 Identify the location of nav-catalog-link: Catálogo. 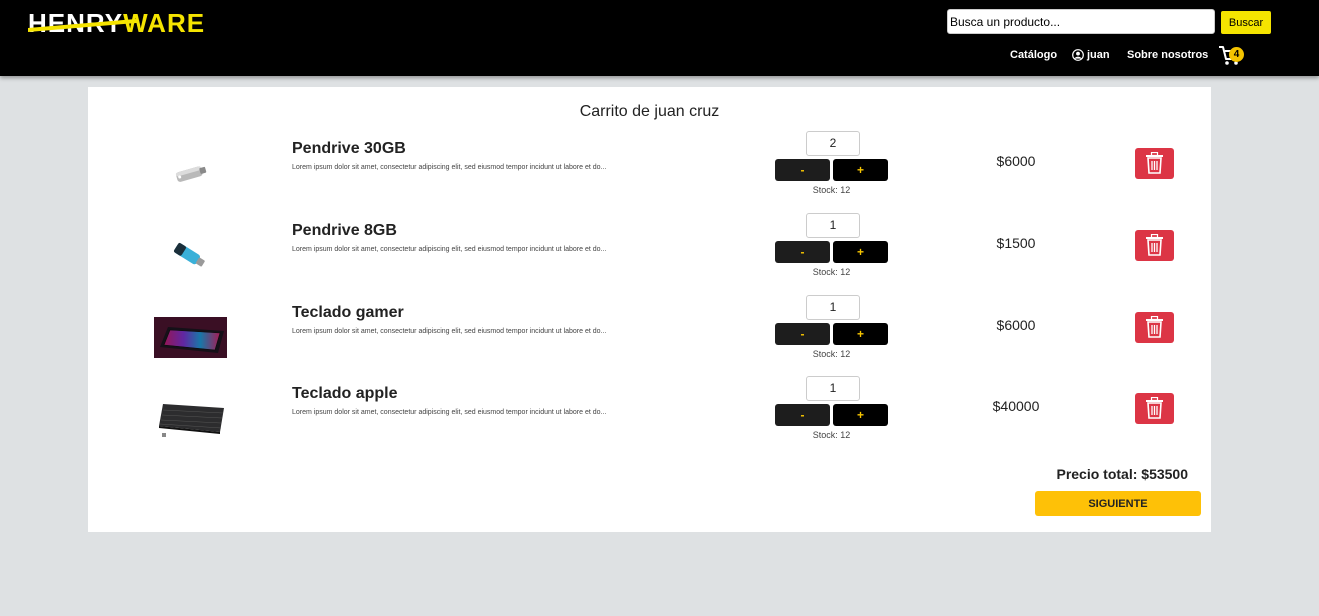
(1033, 55).